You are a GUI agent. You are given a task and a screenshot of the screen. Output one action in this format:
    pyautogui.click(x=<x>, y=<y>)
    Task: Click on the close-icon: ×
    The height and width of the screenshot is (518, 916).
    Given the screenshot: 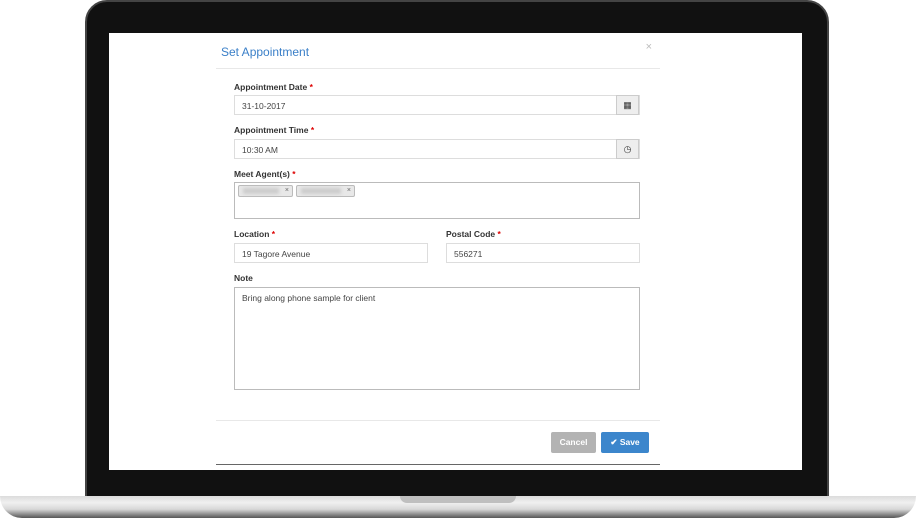 What is the action you would take?
    pyautogui.click(x=649, y=47)
    